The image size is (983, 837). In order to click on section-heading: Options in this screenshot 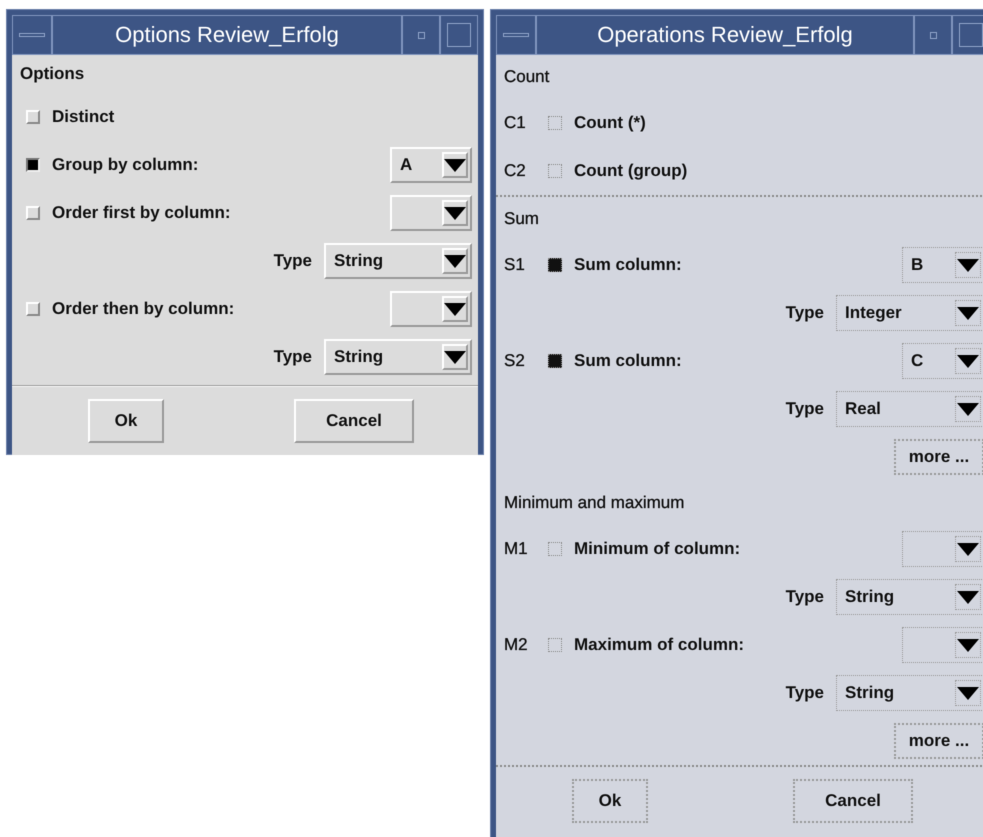, I will do `click(53, 74)`.